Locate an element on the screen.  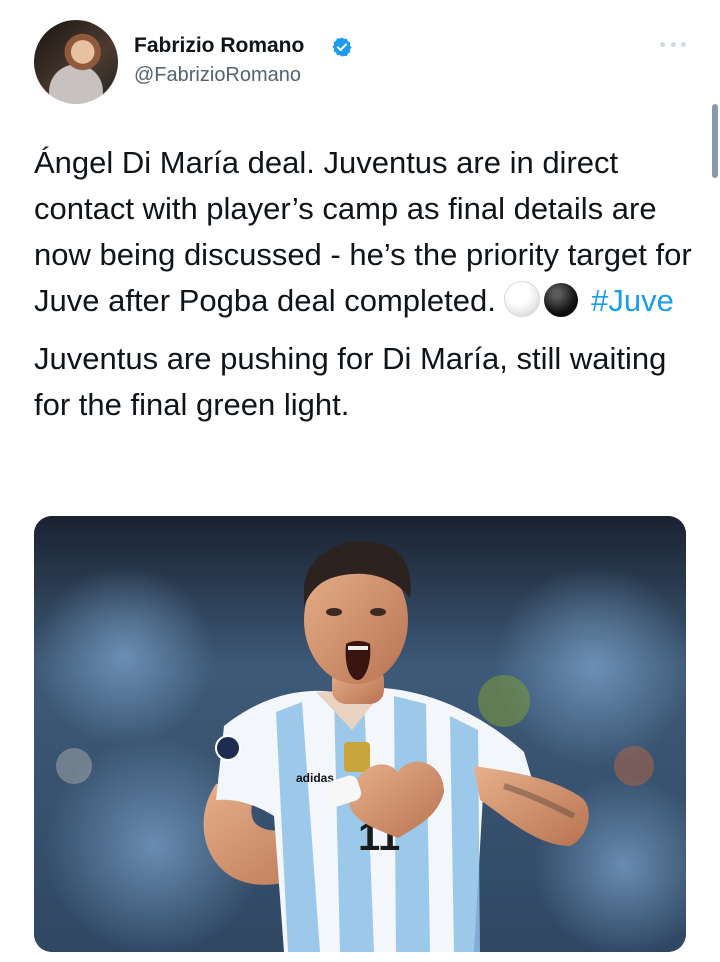
tweet-header: Fabrizio Romano @FabrizioRomano is located at coordinates (360, 65).